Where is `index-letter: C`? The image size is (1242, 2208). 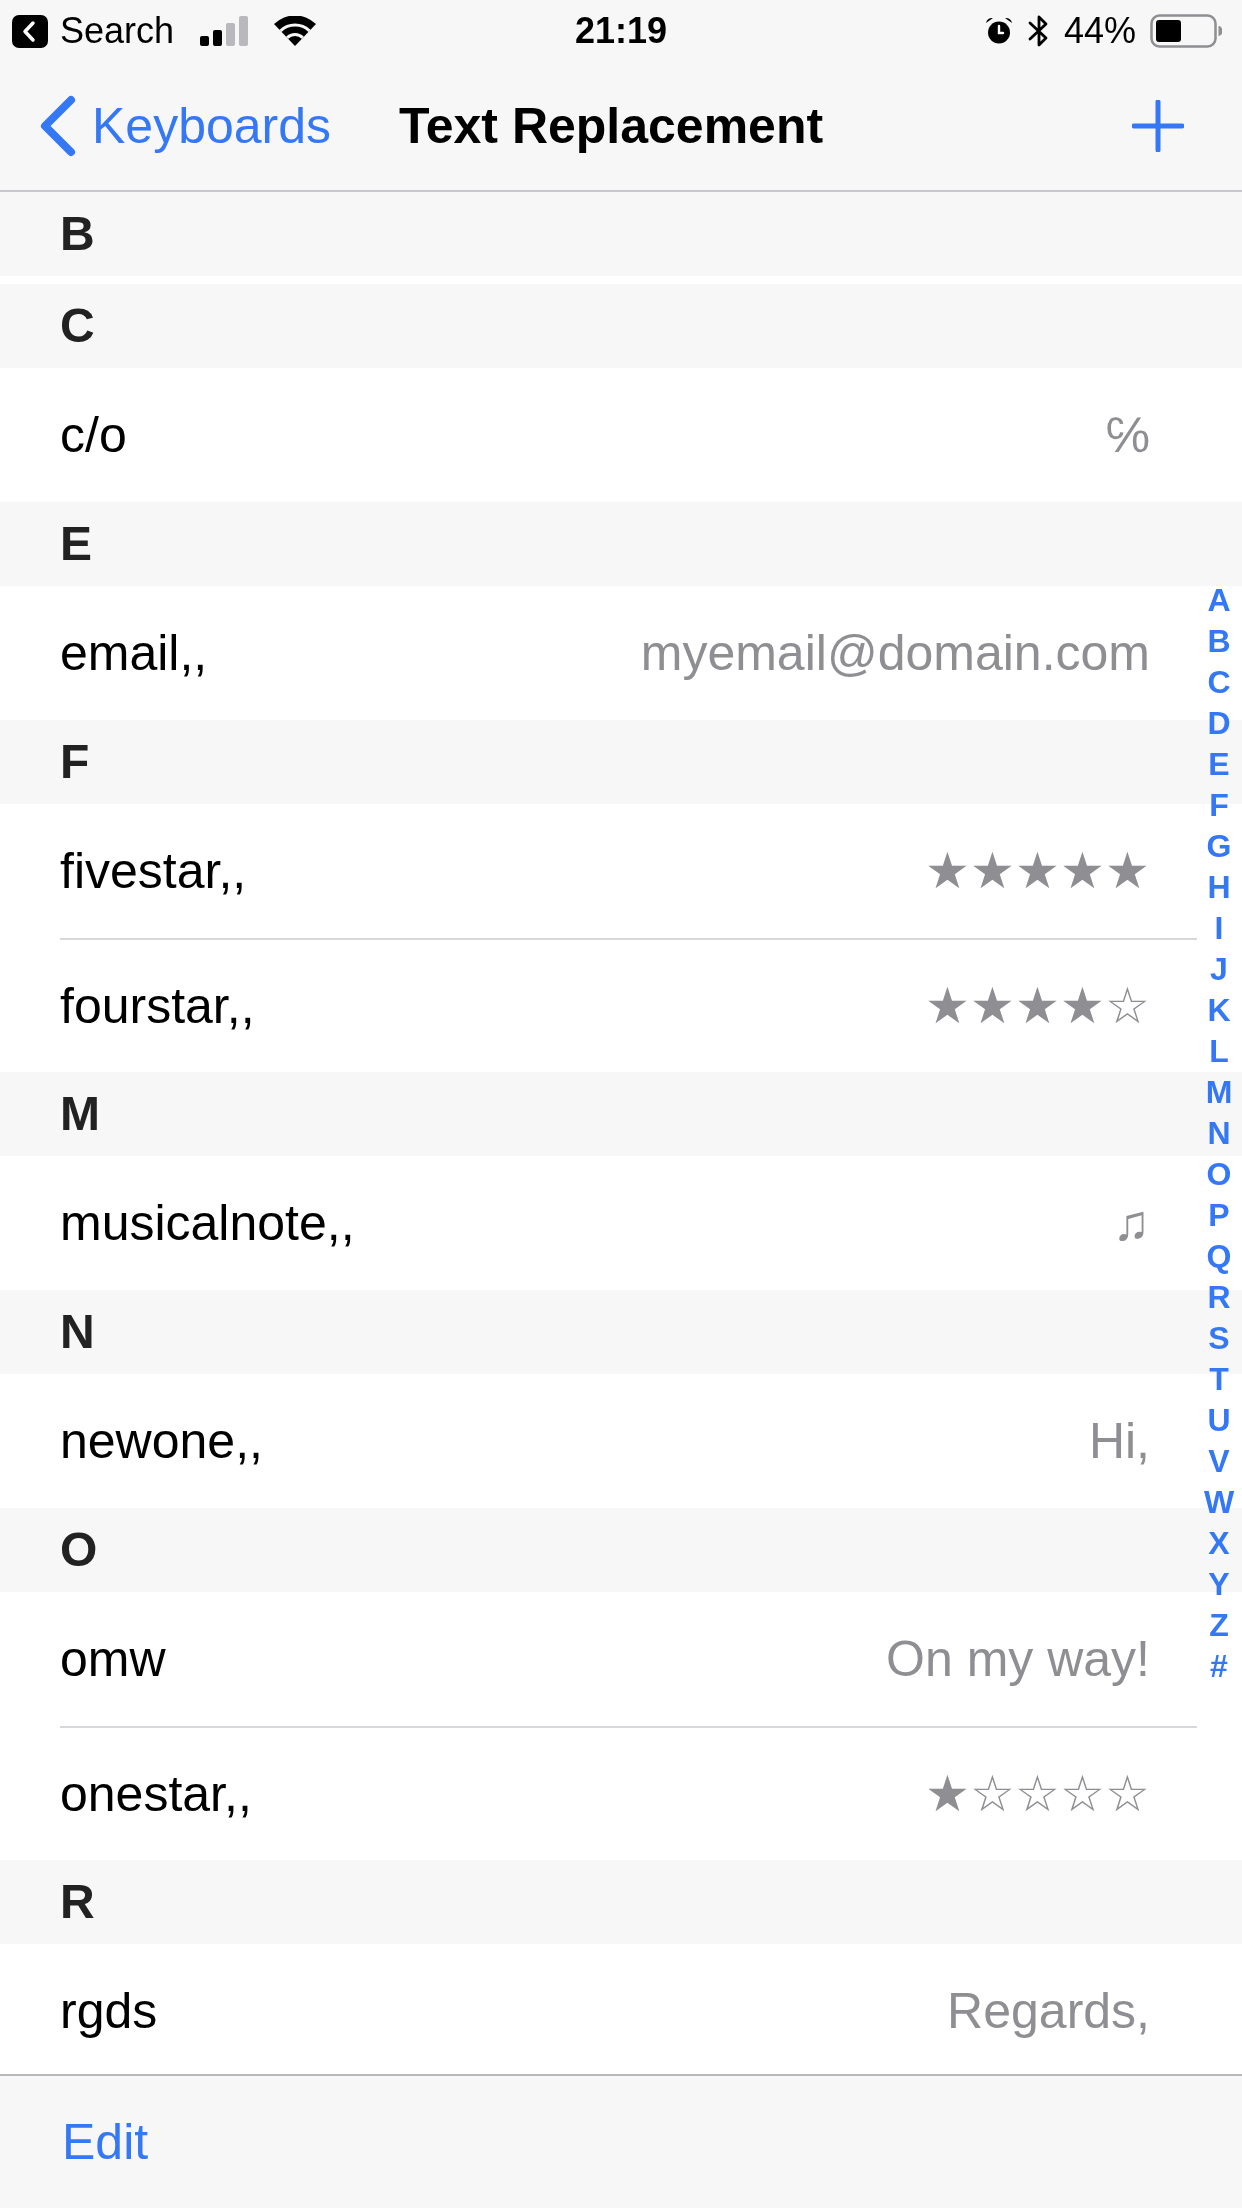 index-letter: C is located at coordinates (1219, 682).